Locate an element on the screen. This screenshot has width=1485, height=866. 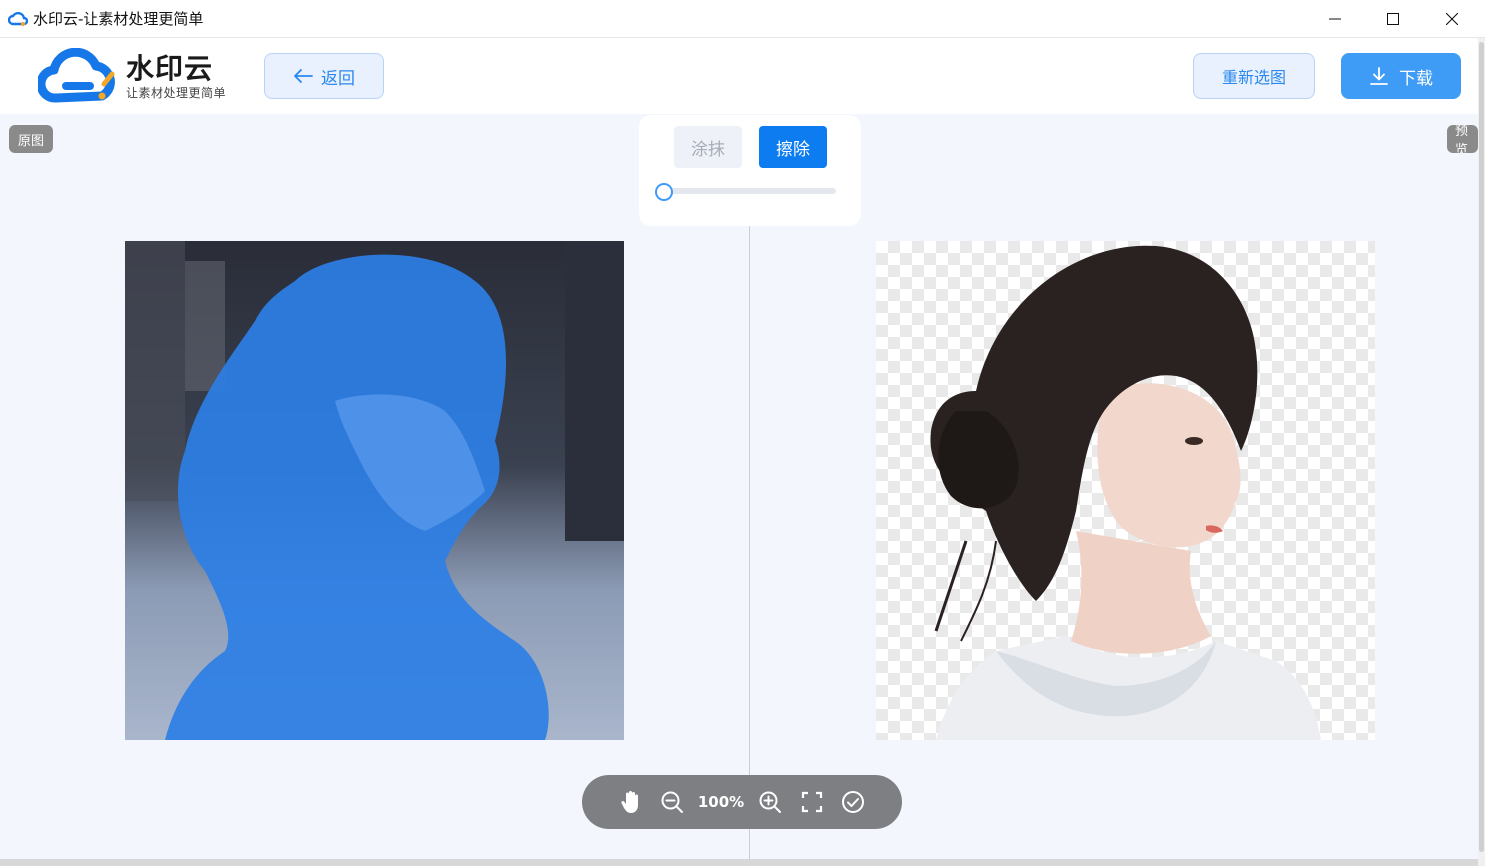
zoom-in-icon is located at coordinates (770, 802).